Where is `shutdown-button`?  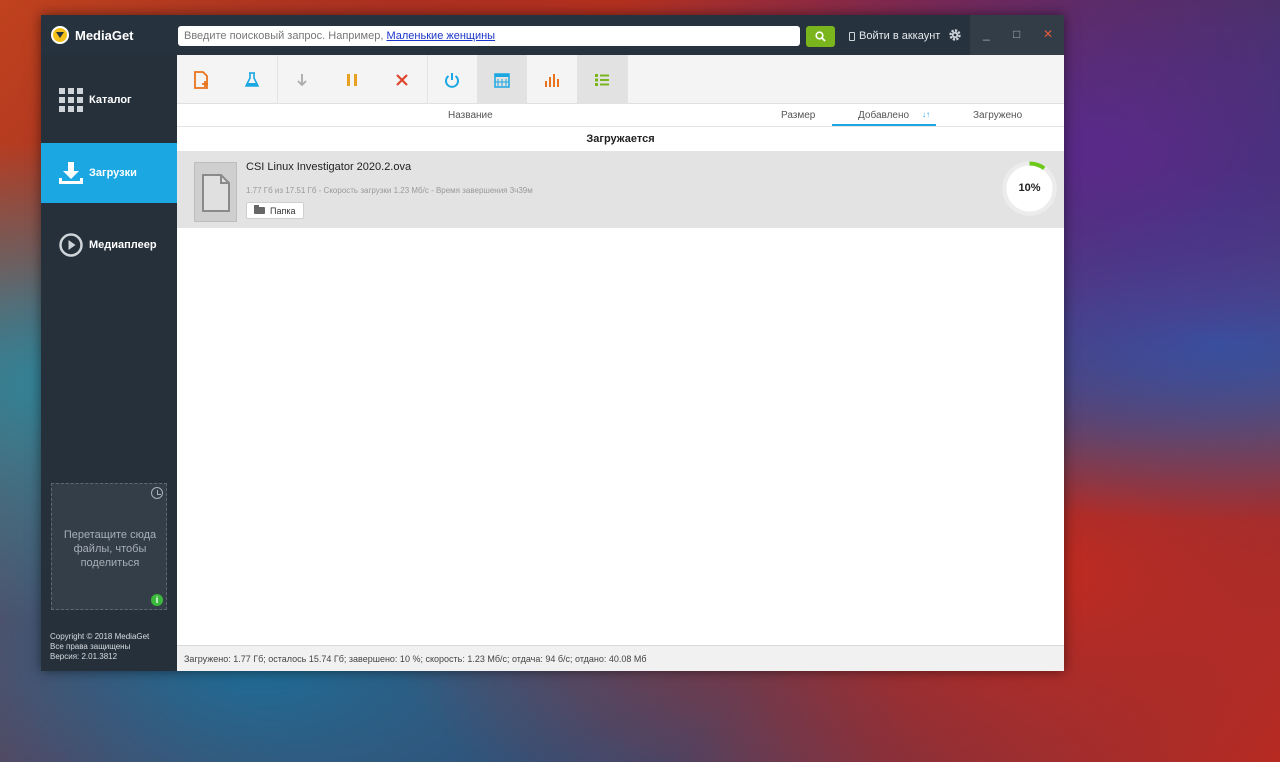 shutdown-button is located at coordinates (452, 79).